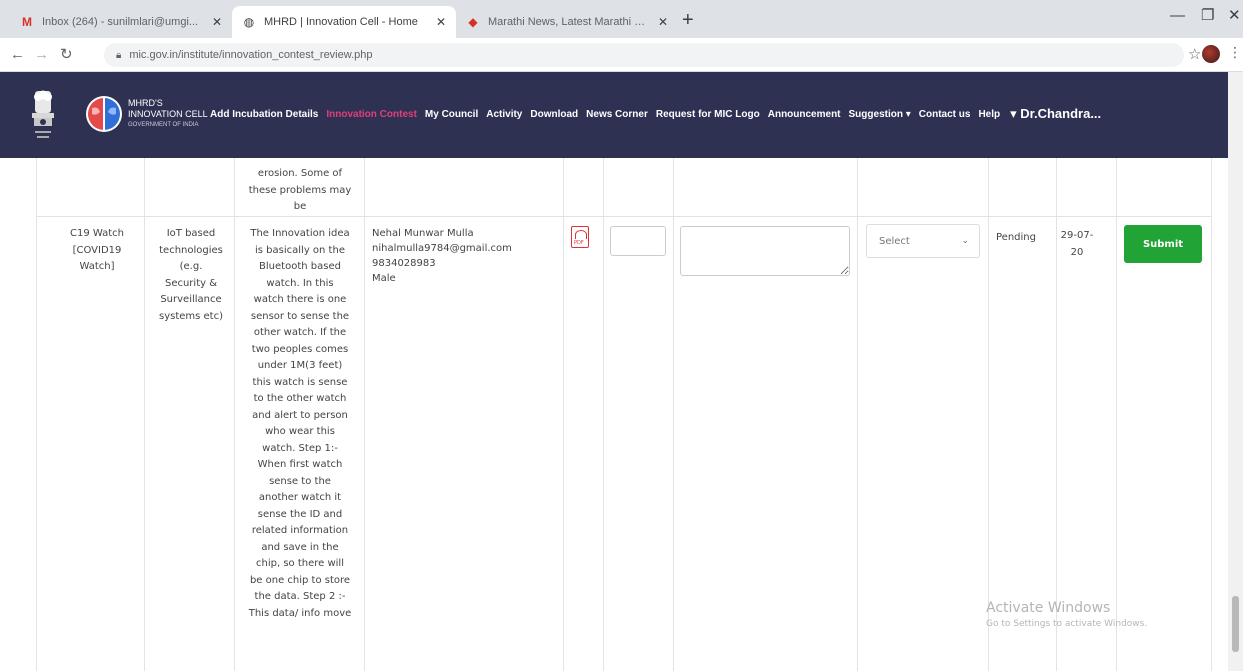  Describe the element at coordinates (300, 530) in the screenshot. I see `desc-line: related information` at that location.